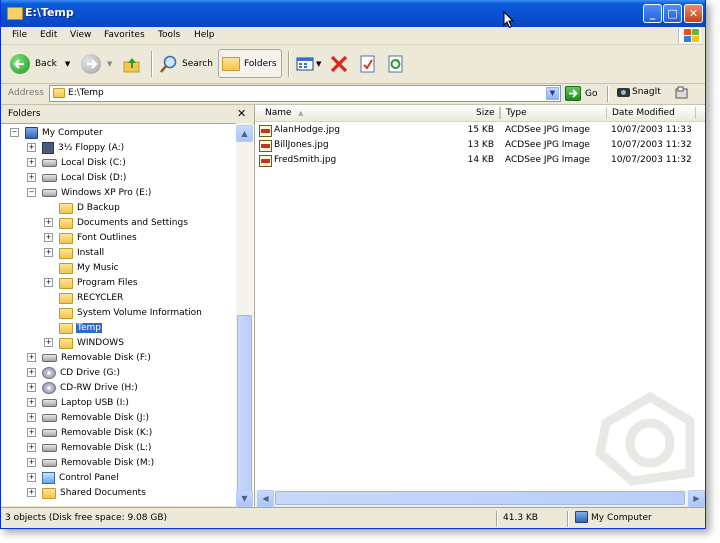 The image size is (720, 543). Describe the element at coordinates (89, 193) in the screenshot. I see `tree-item: − Windows XP Pro (E:)` at that location.